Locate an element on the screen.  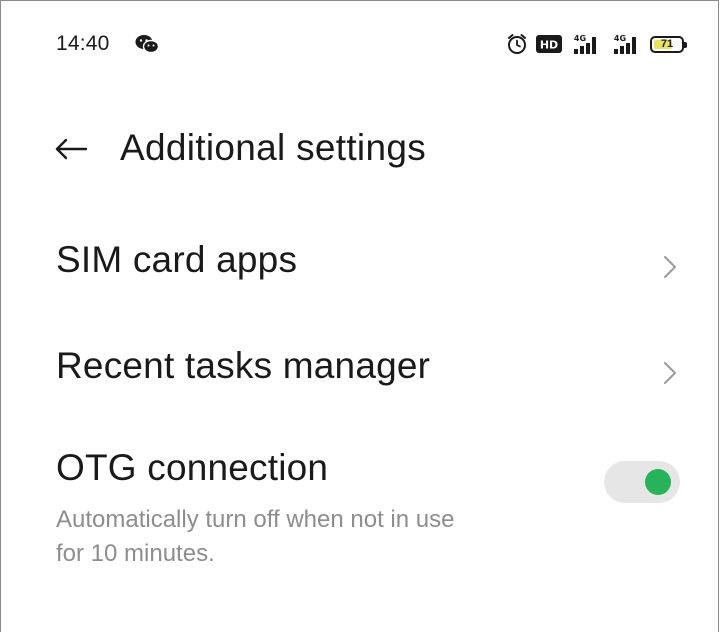
description-line: Automatically turn off when not in use is located at coordinates (255, 519).